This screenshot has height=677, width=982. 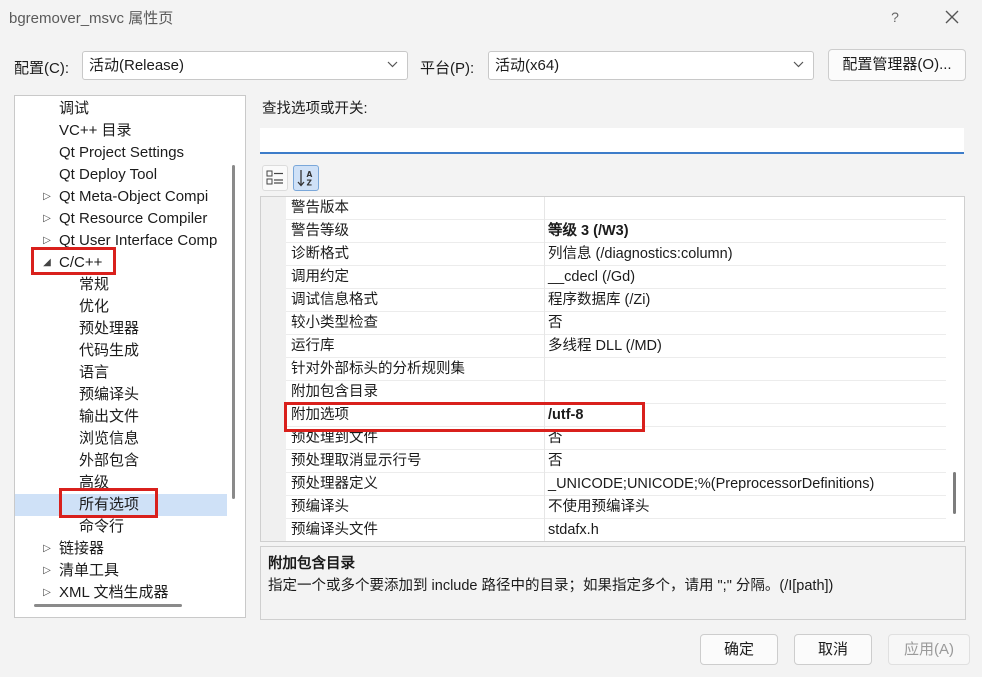 What do you see at coordinates (616, 461) in the screenshot?
I see `property-row: 预处理取消显示行号 否` at bounding box center [616, 461].